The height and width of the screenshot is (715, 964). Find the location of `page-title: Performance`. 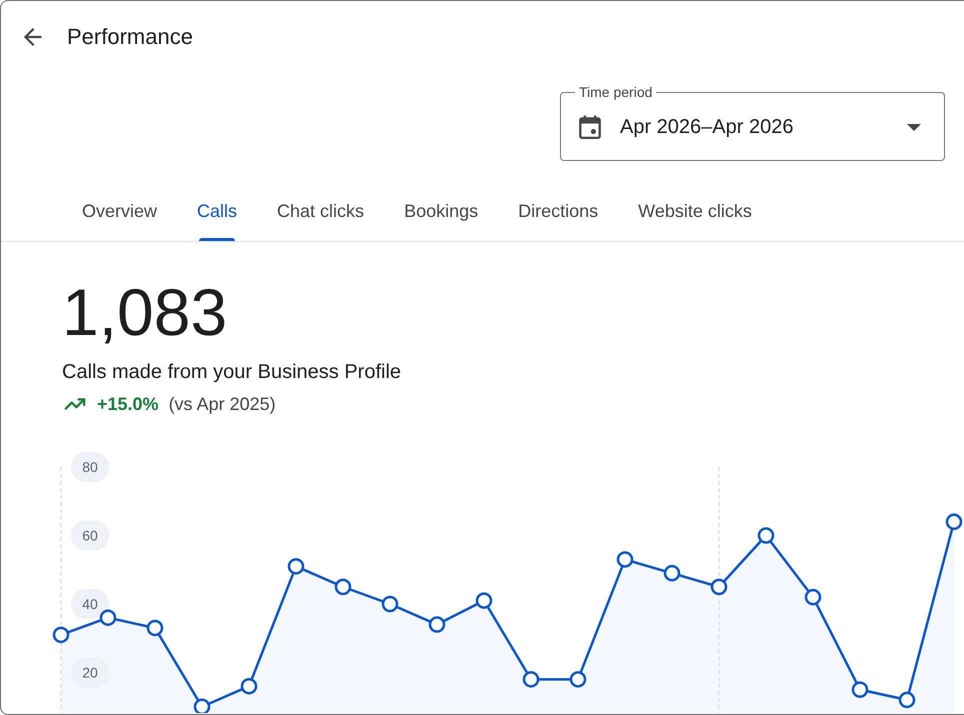

page-title: Performance is located at coordinates (130, 37).